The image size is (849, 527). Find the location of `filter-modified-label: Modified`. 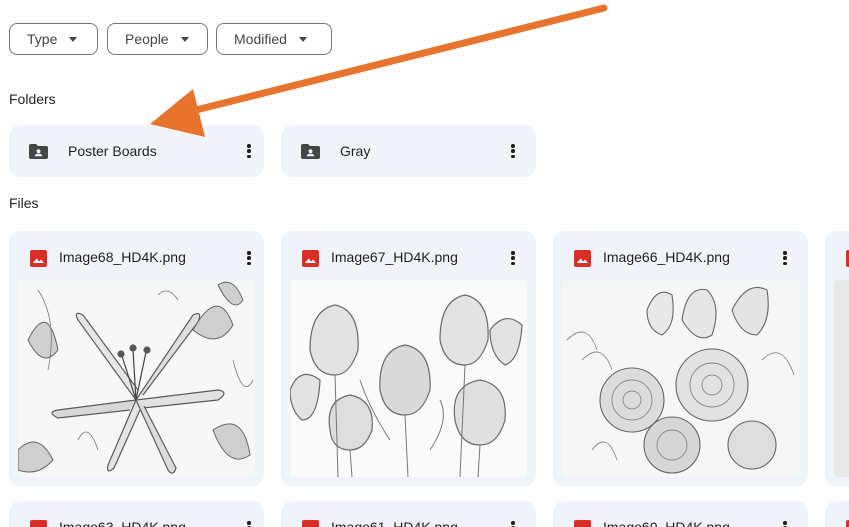

filter-modified-label: Modified is located at coordinates (260, 39).